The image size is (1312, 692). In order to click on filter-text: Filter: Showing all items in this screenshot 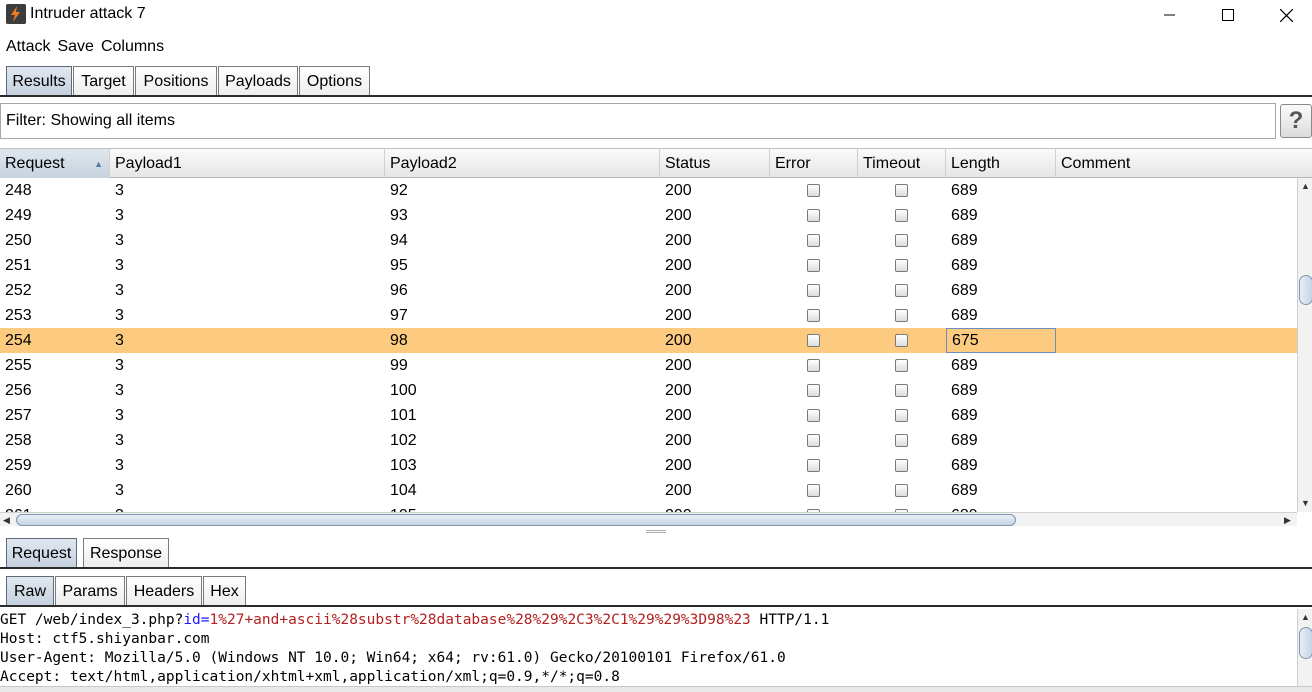, I will do `click(90, 120)`.